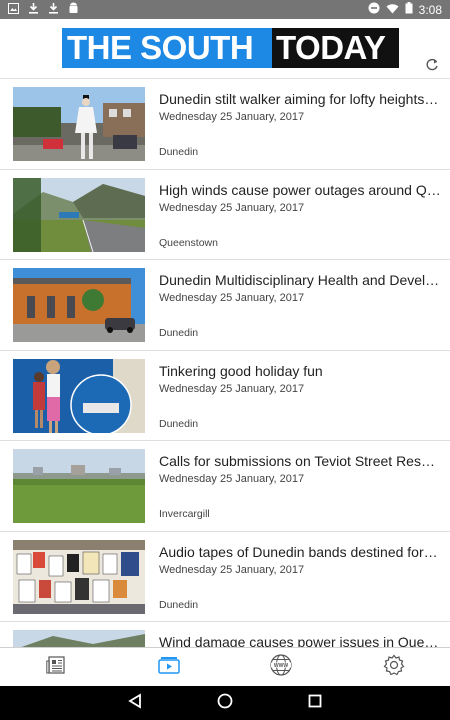 The width and height of the screenshot is (450, 720). What do you see at coordinates (432, 65) in the screenshot?
I see `refresh-icon` at bounding box center [432, 65].